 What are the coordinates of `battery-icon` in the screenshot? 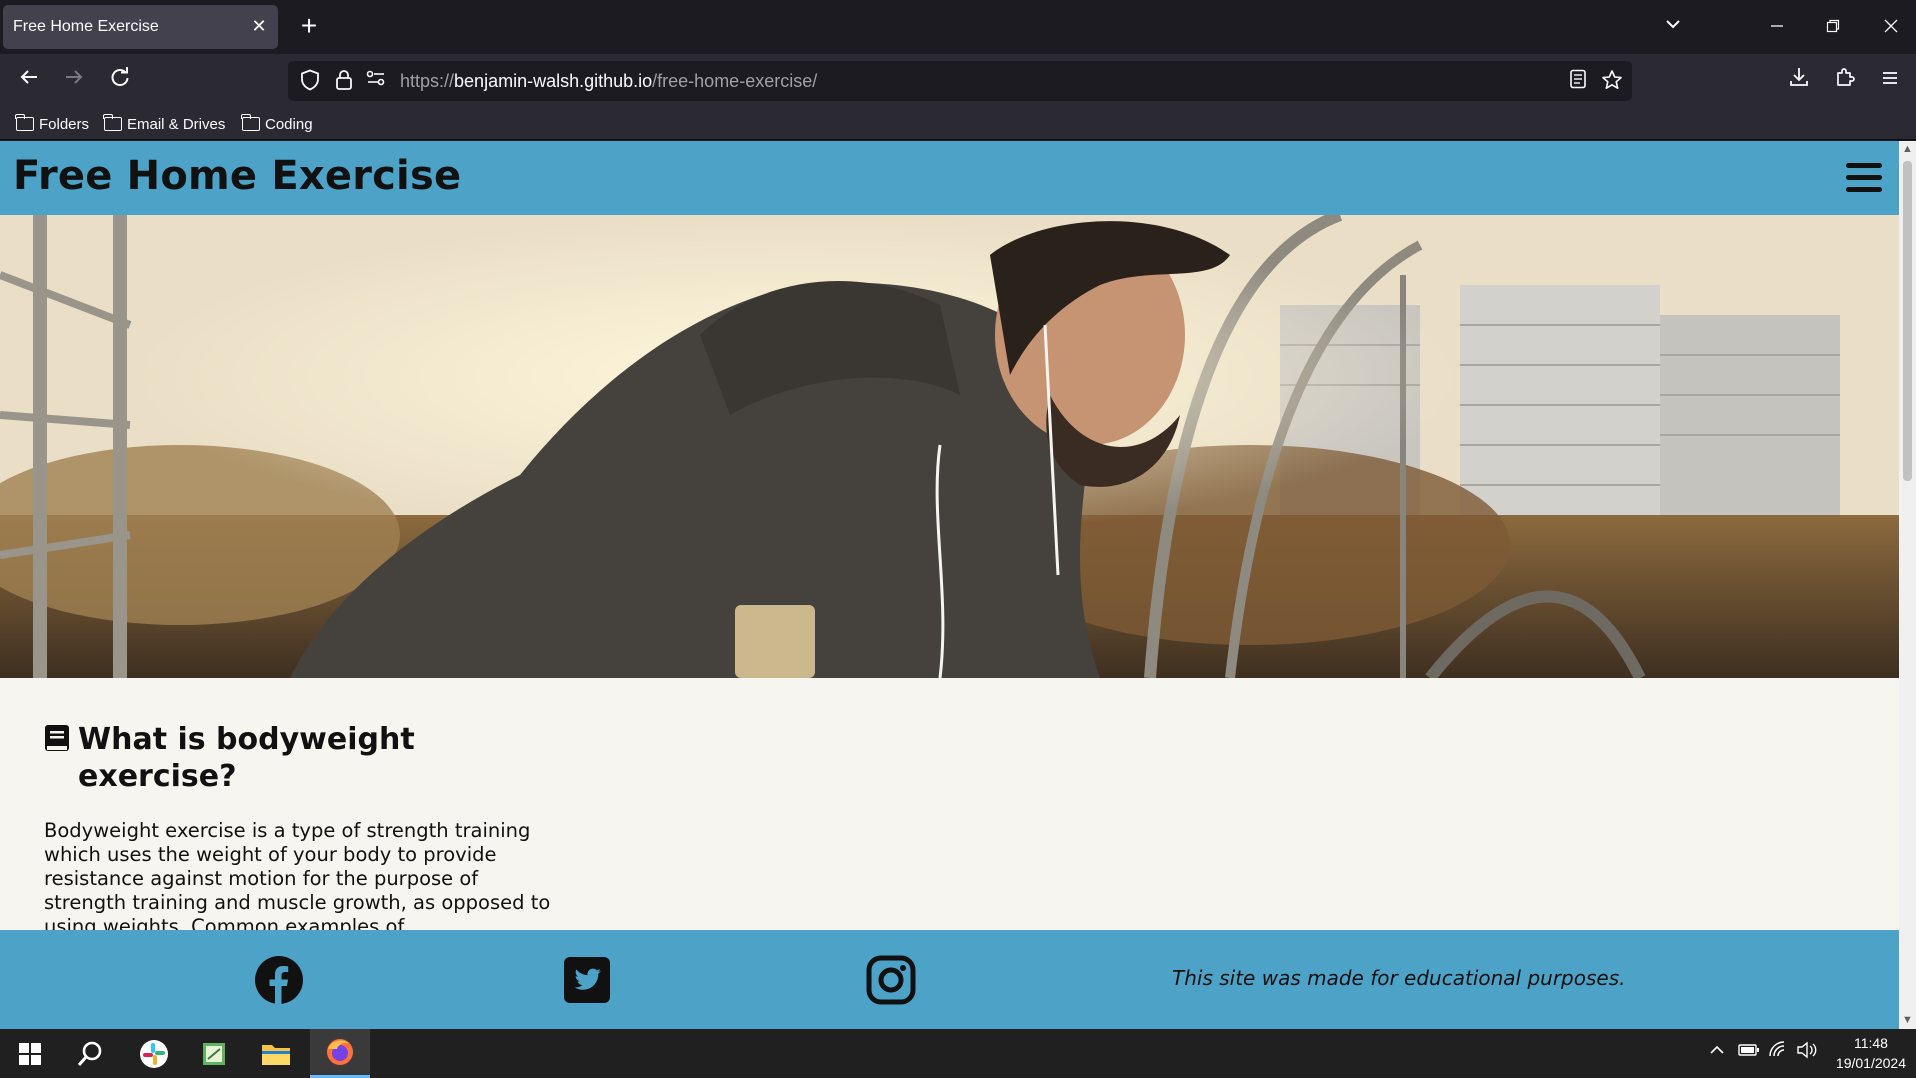 It's located at (1749, 1052).